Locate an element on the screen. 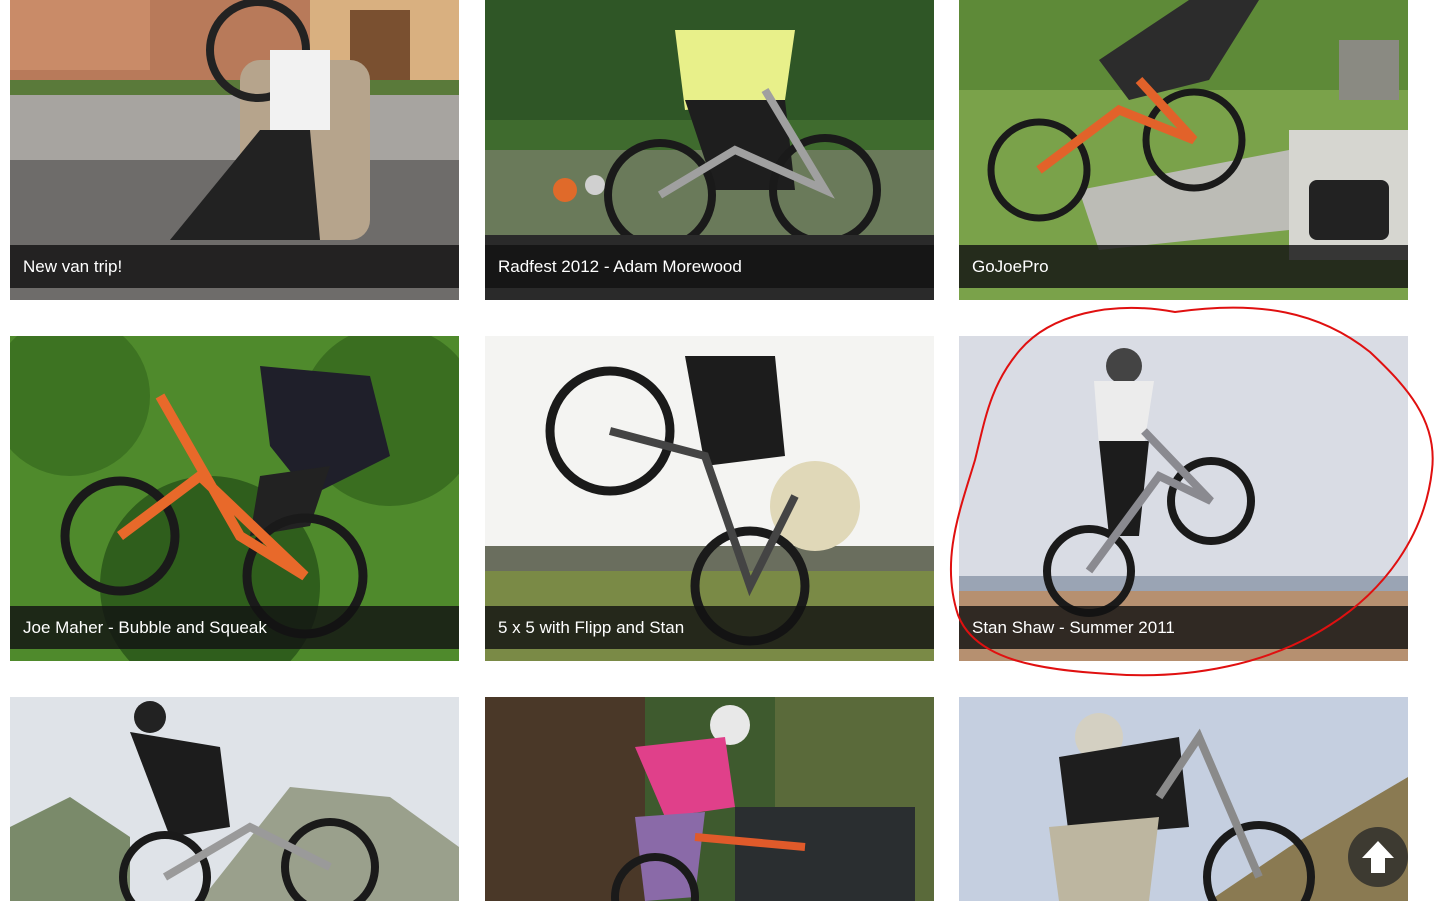 Image resolution: width=1438 pixels, height=901 pixels. video-tile: GoJoePro is located at coordinates (1183, 150).